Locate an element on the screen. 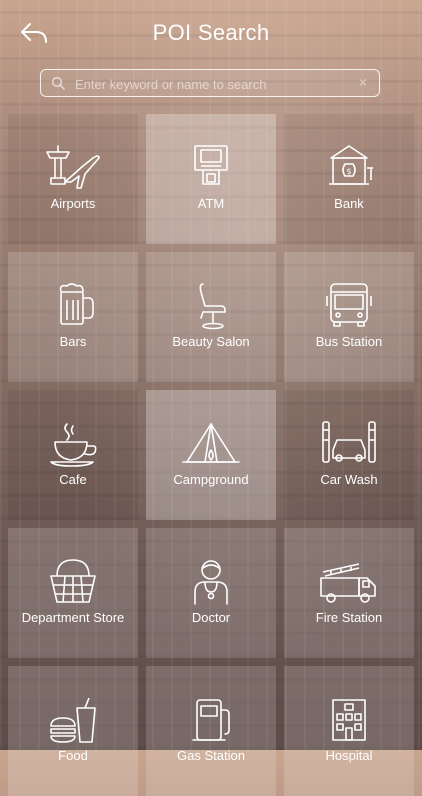  category-tile-fire-station: Fire Station is located at coordinates (349, 593).